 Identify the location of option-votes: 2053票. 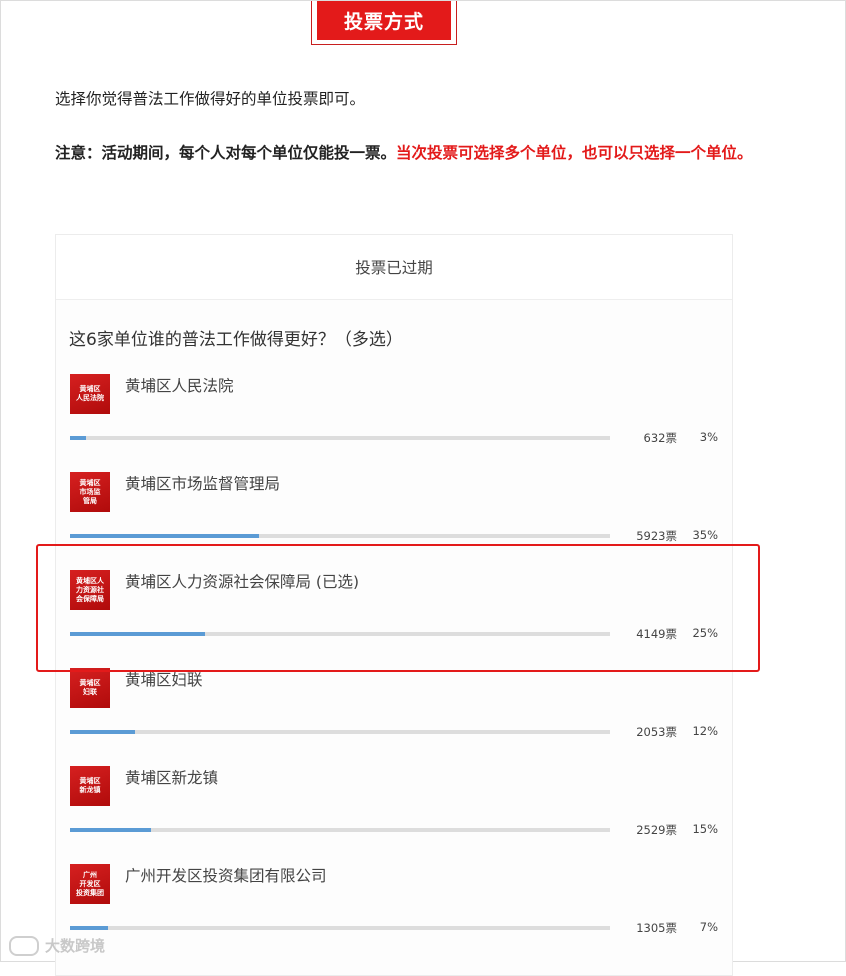
(656, 732).